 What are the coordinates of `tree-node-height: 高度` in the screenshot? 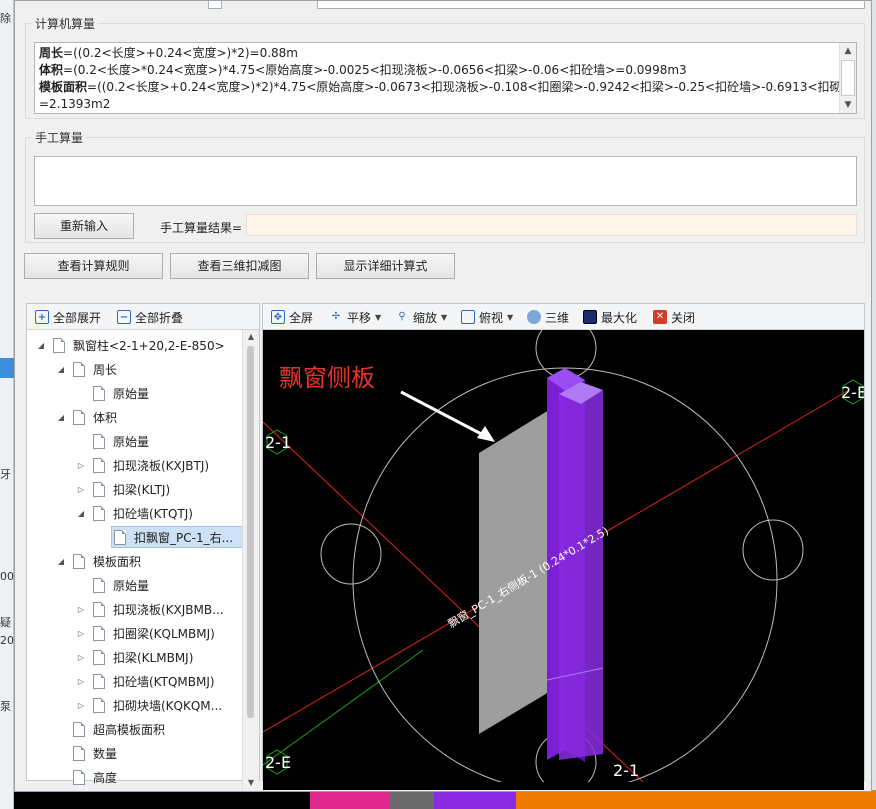 It's located at (95, 777).